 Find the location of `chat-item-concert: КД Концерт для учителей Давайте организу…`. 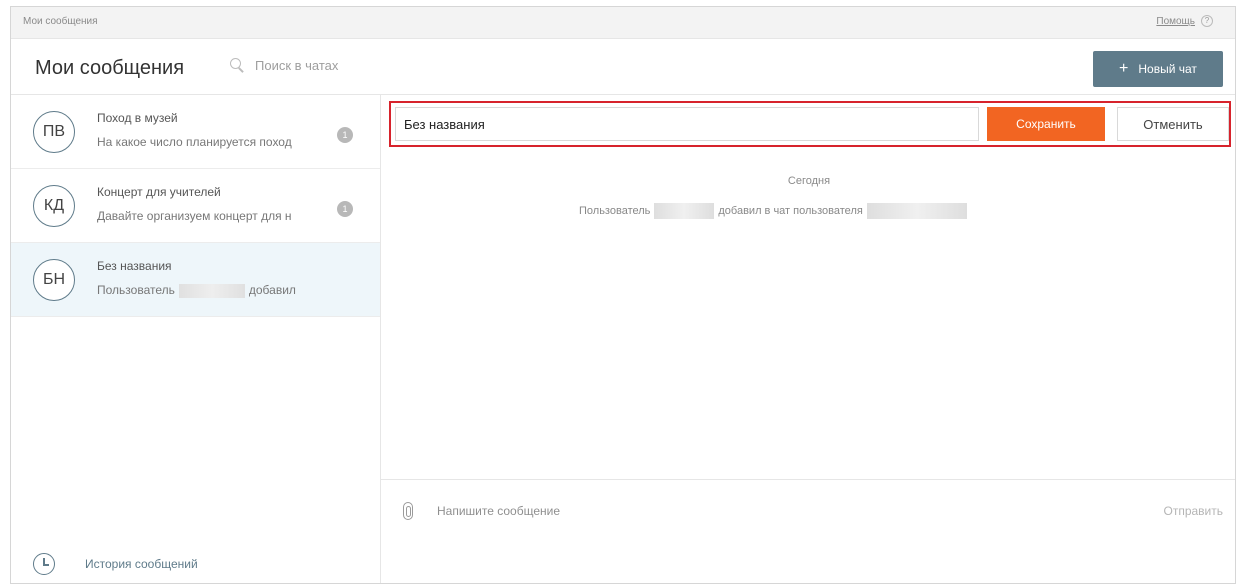

chat-item-concert: КД Концерт для учителей Давайте организу… is located at coordinates (195, 206).